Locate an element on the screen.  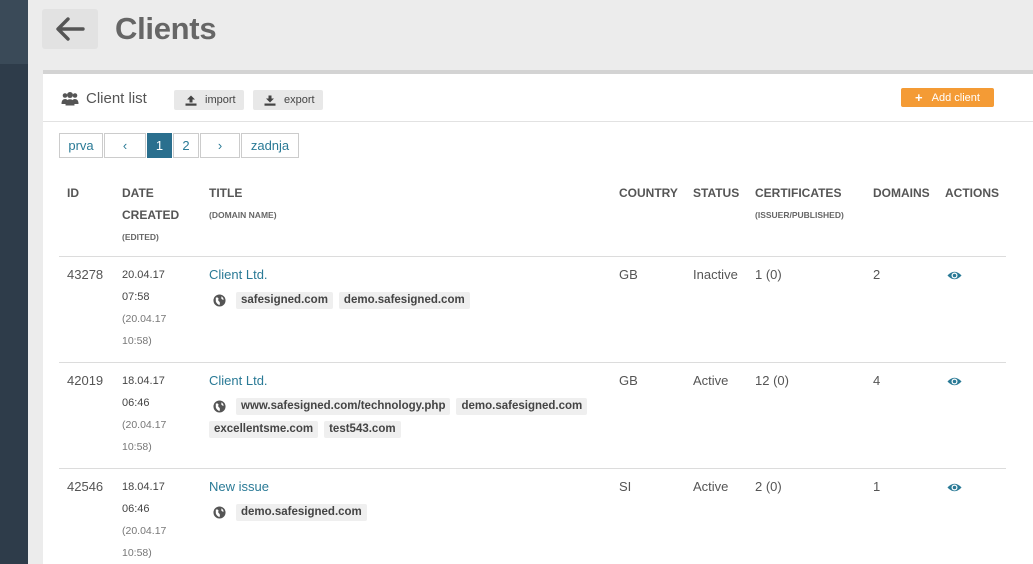
add-client-button: + Add client is located at coordinates (947, 97).